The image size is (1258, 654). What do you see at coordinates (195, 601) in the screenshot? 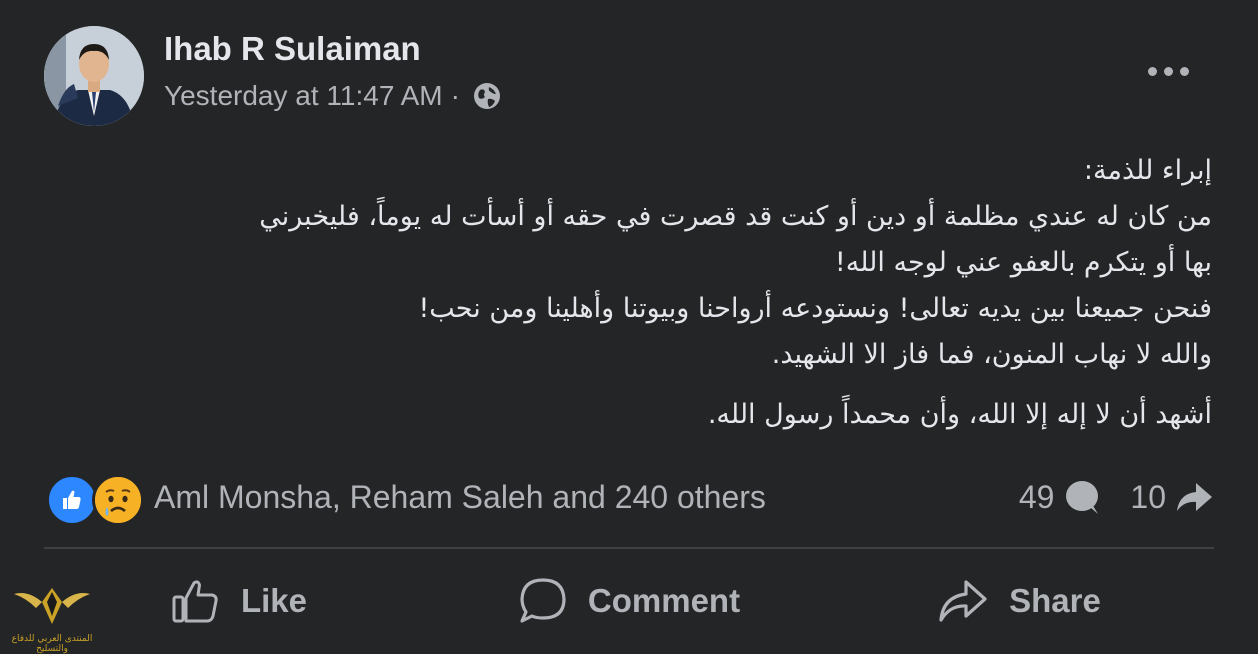
I see `thumbs-up-icon` at bounding box center [195, 601].